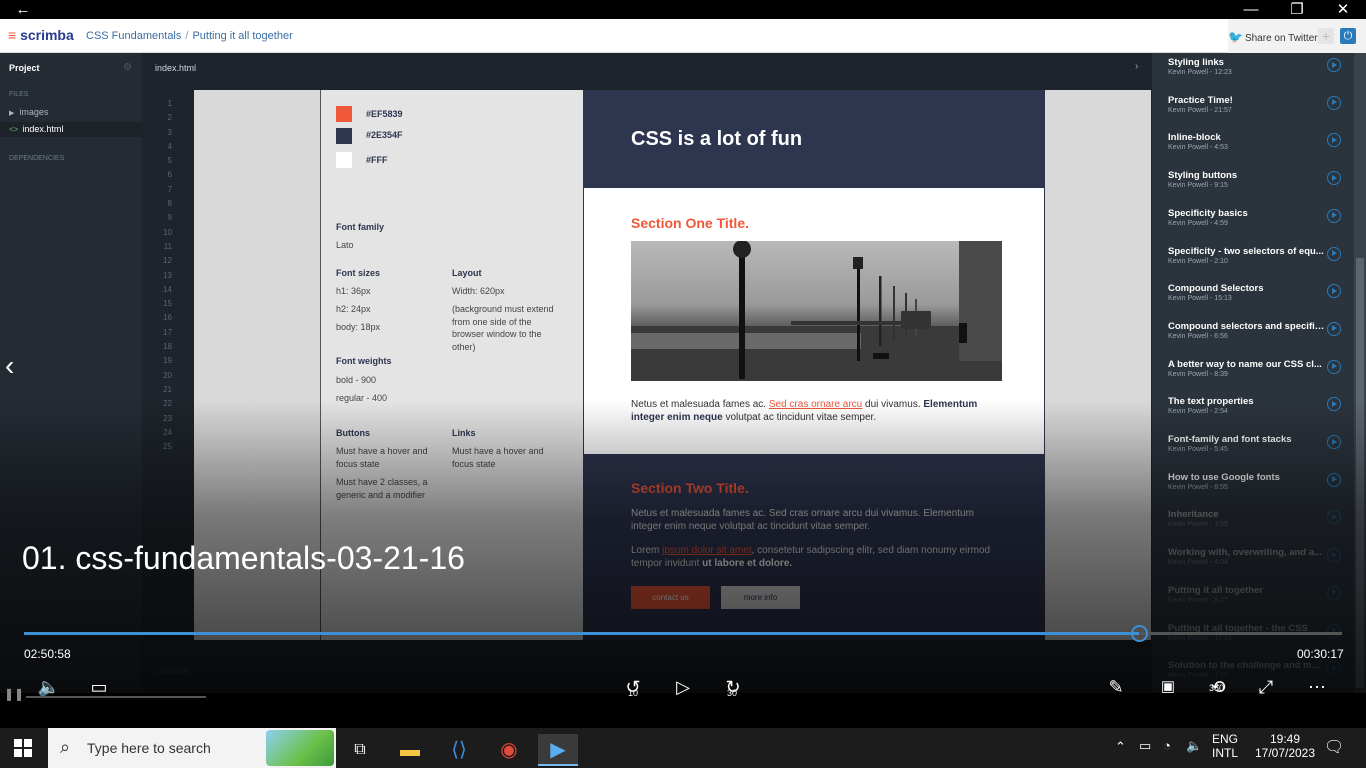 The height and width of the screenshot is (768, 1366). I want to click on language-indicator: ENG INTL, so click(1225, 746).